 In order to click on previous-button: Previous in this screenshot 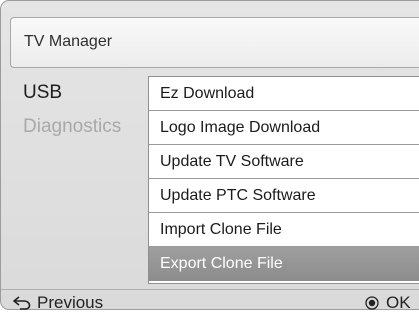, I will do `click(58, 303)`.